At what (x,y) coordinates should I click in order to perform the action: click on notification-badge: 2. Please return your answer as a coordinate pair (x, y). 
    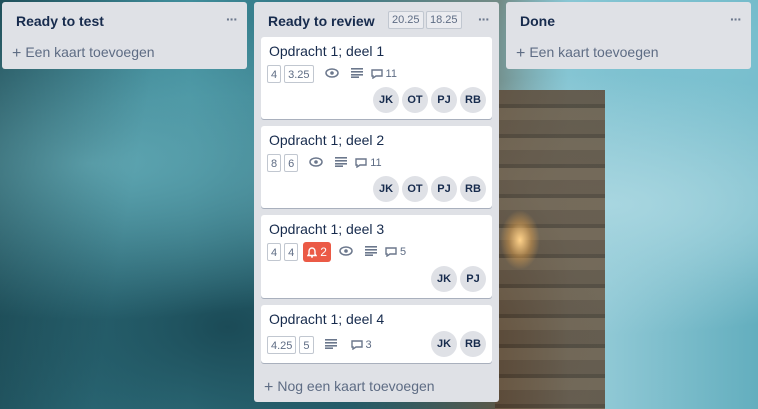
    Looking at the image, I should click on (317, 252).